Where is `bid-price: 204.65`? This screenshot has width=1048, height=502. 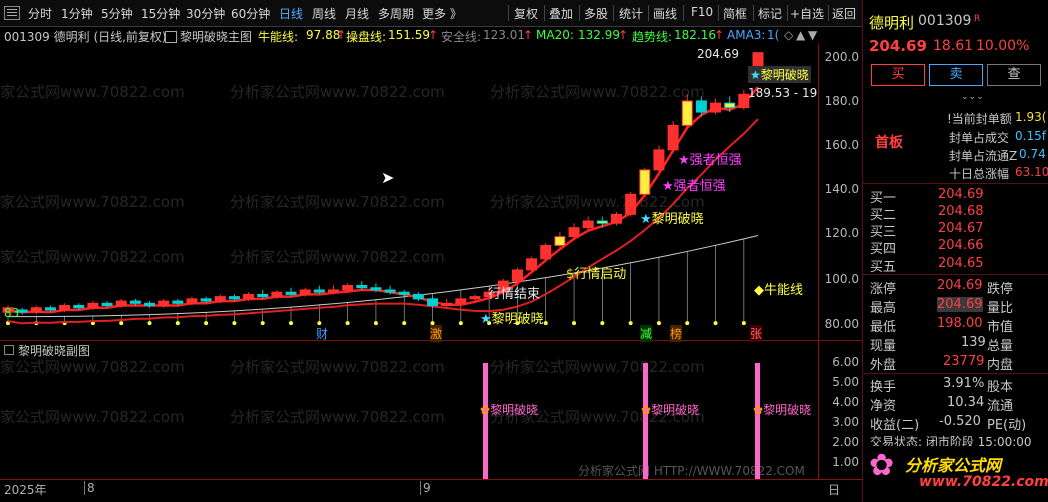
bid-price: 204.65 is located at coordinates (961, 263).